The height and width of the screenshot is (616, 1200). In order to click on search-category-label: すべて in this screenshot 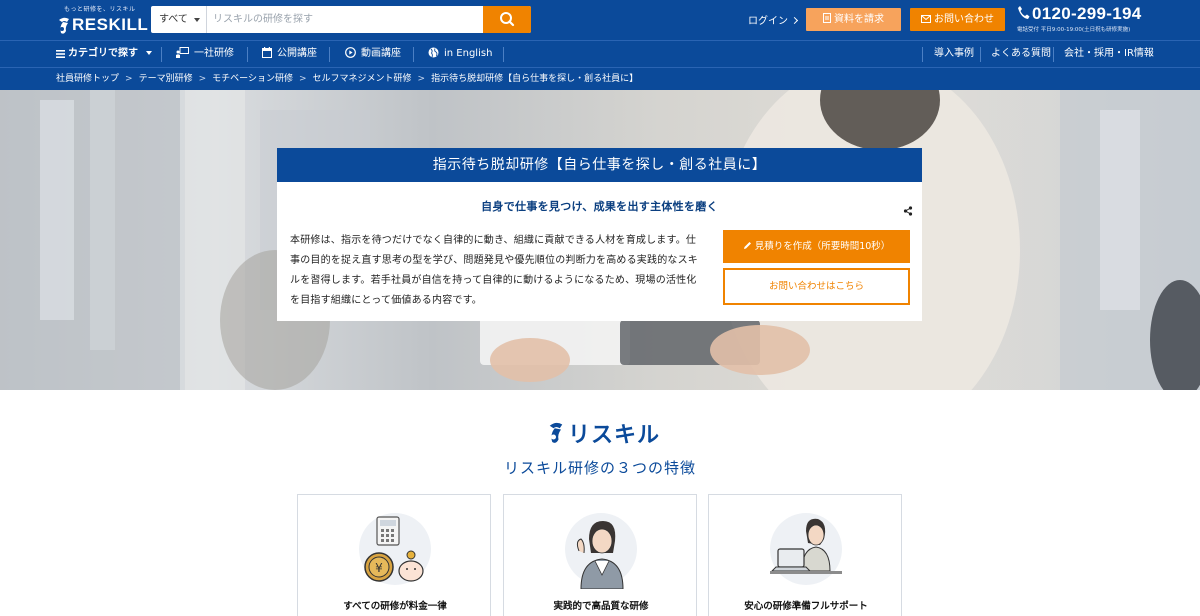, I will do `click(173, 19)`.